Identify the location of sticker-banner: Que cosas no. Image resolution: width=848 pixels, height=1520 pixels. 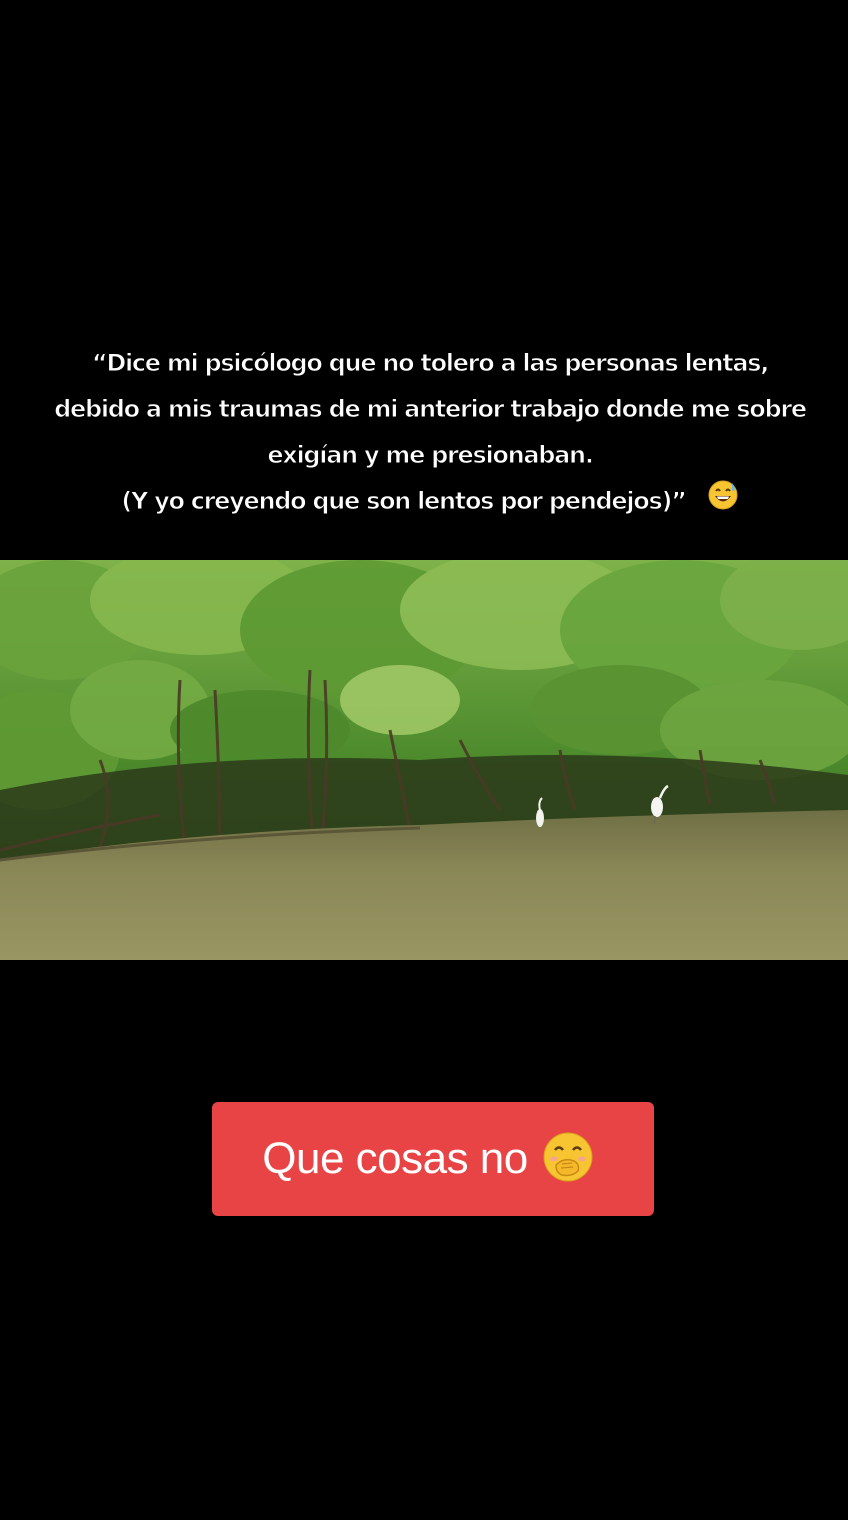
(433, 1159).